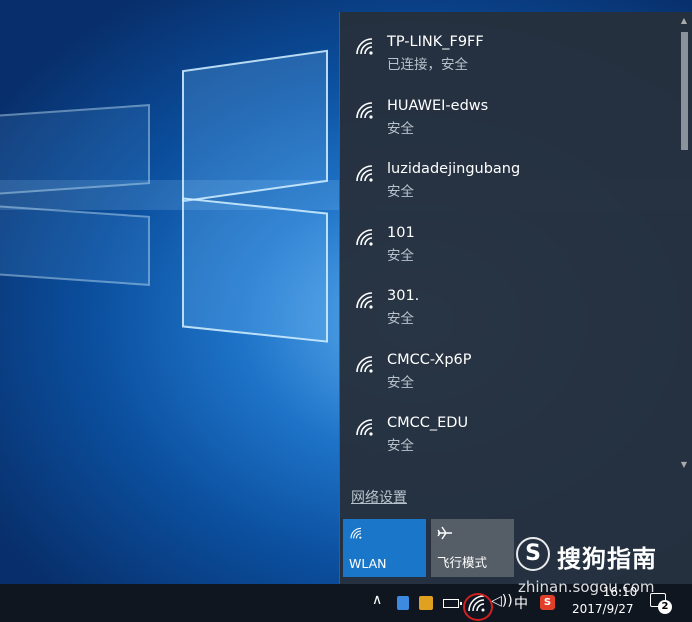 The height and width of the screenshot is (622, 692). What do you see at coordinates (435, 42) in the screenshot?
I see `network-name: TP-LINK_F9FF` at bounding box center [435, 42].